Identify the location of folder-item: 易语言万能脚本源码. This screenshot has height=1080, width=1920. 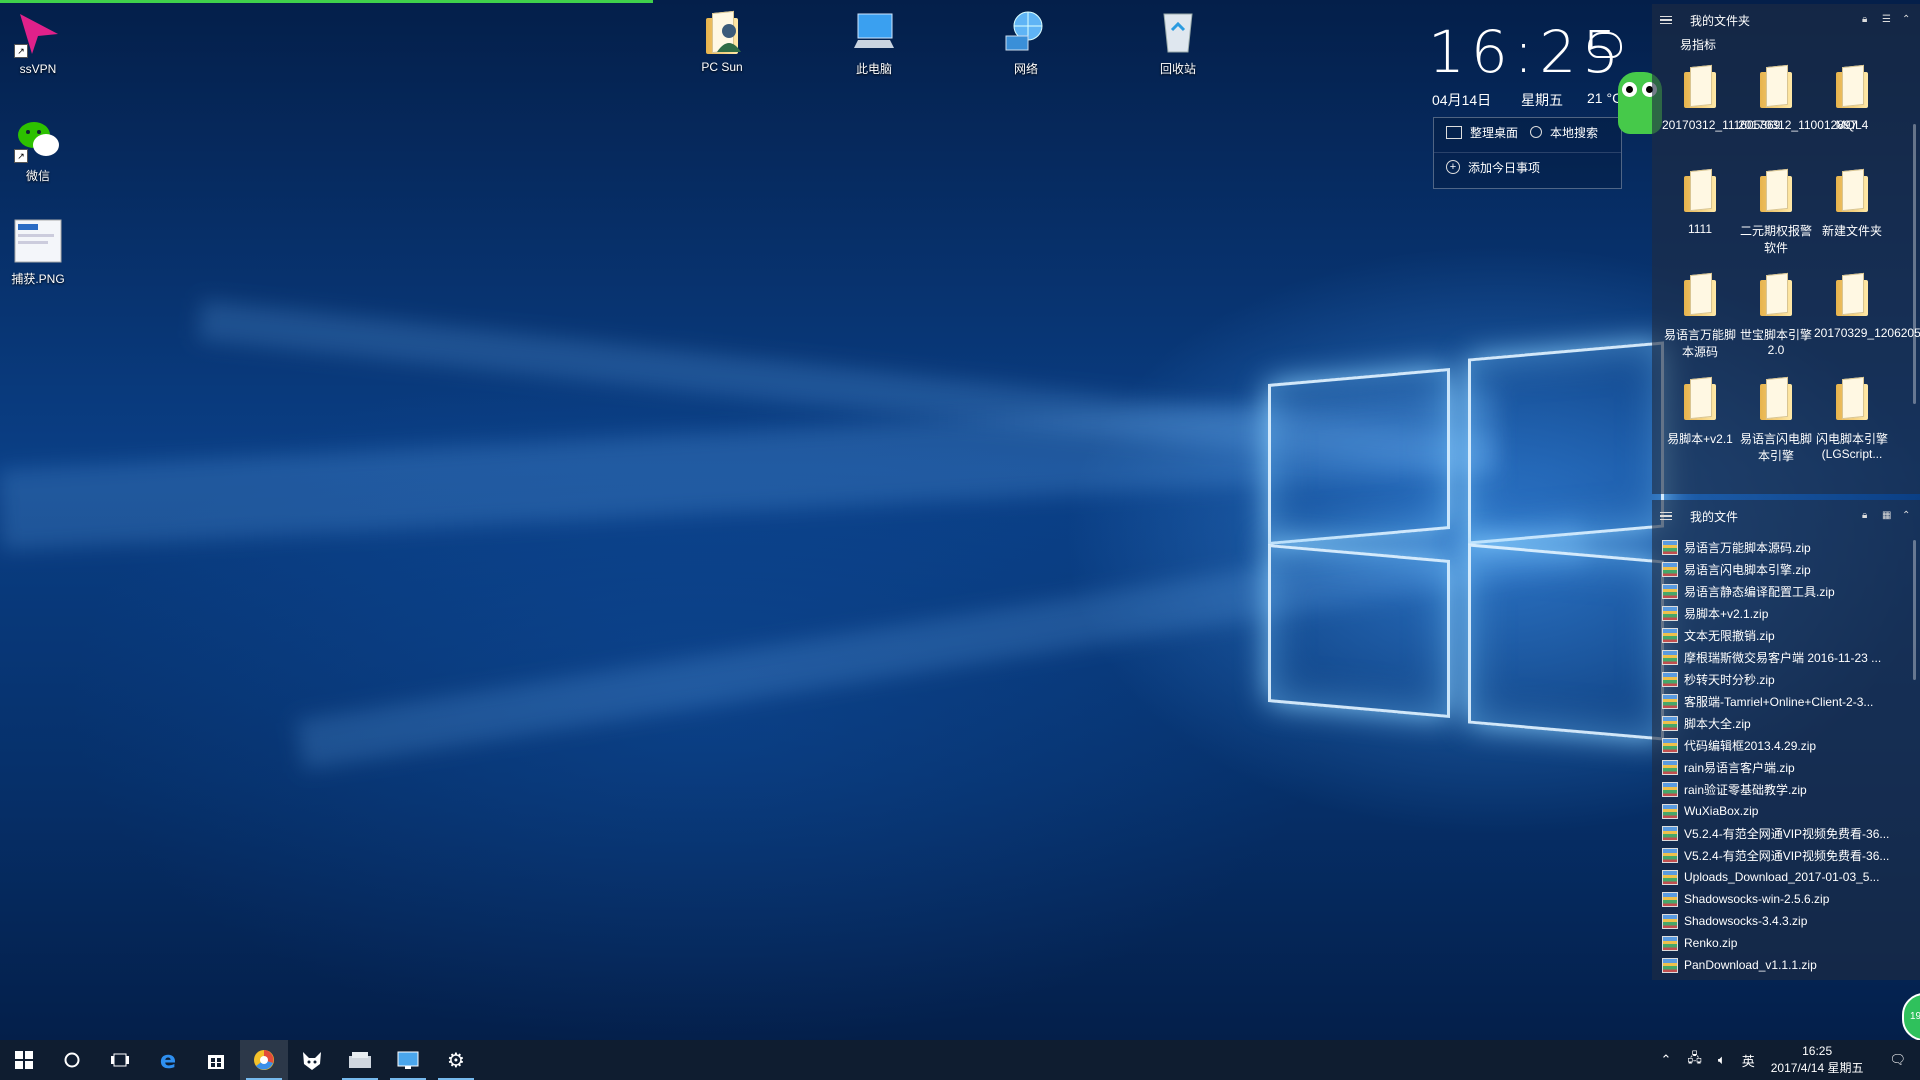
(1700, 318).